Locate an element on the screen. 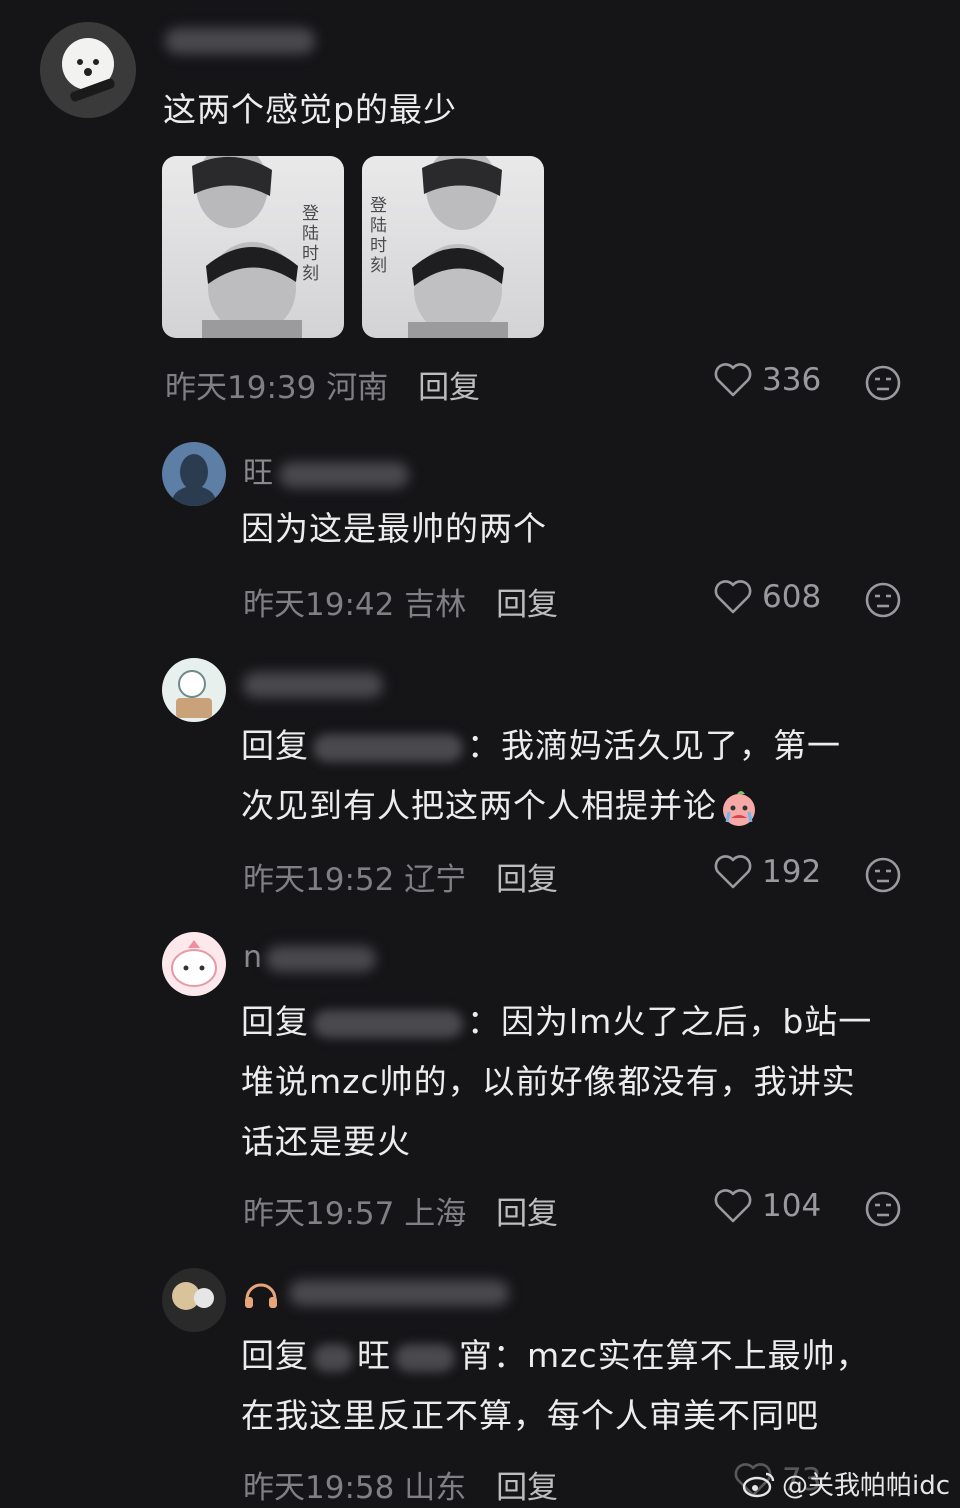 The width and height of the screenshot is (960, 1508). comment-time: 昨天19:52 is located at coordinates (319, 880).